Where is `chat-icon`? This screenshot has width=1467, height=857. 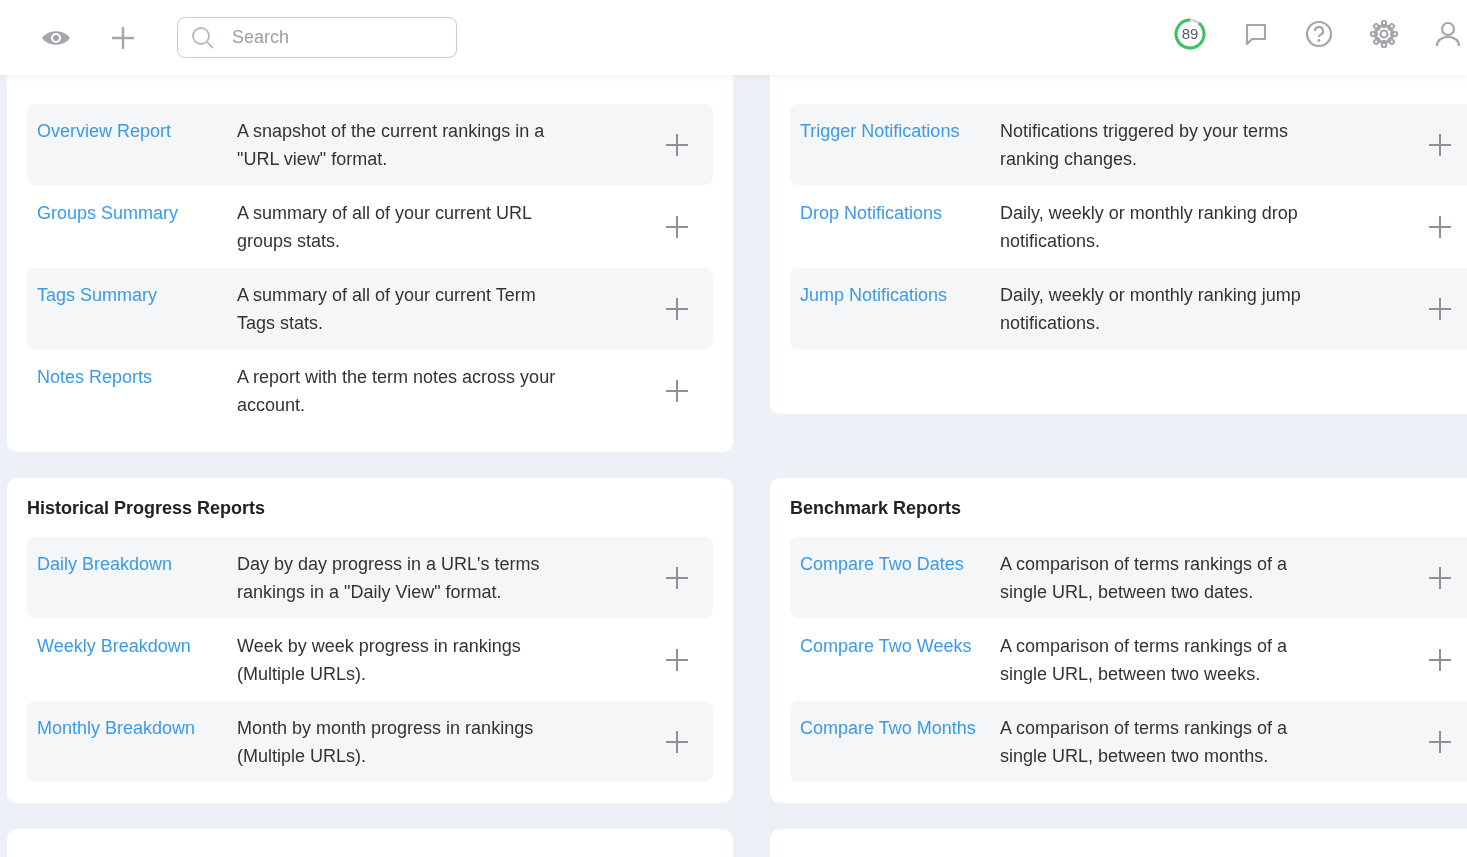
chat-icon is located at coordinates (1256, 33).